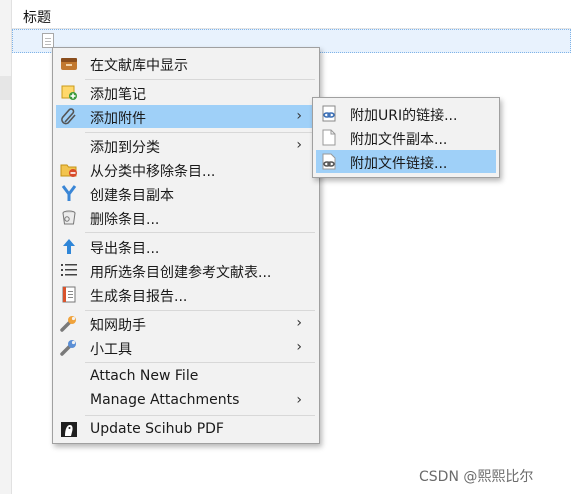 The width and height of the screenshot is (571, 494). I want to click on link-file-icon, so click(329, 161).